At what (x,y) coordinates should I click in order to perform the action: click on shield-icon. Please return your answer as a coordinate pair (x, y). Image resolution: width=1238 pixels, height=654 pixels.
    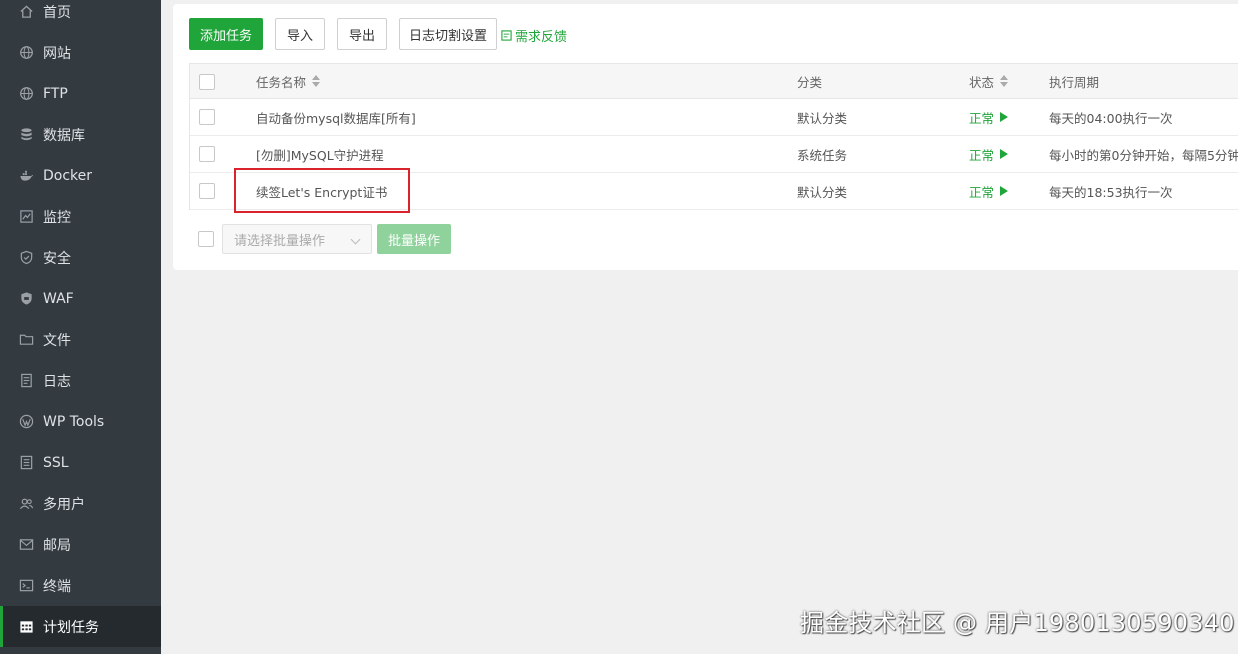
    Looking at the image, I should click on (26, 258).